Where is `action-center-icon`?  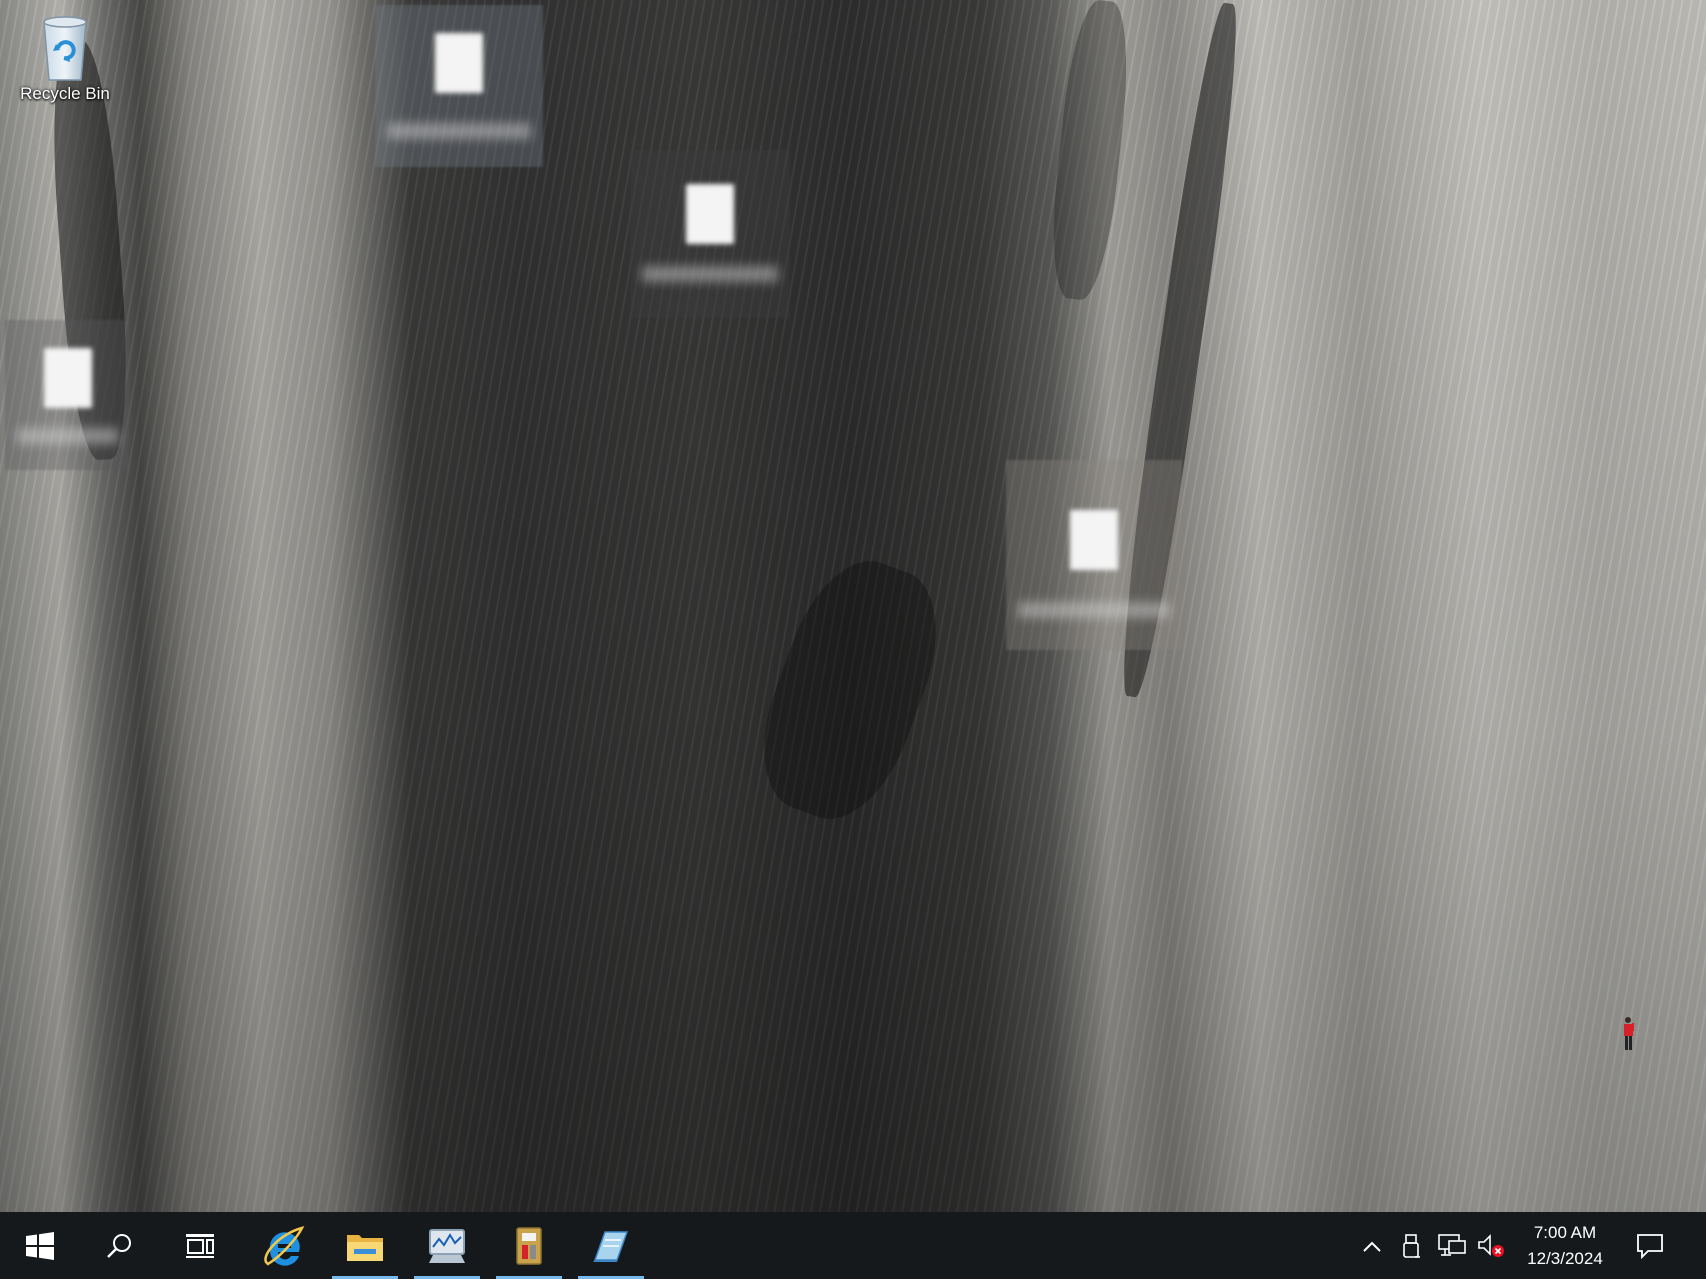 action-center-icon is located at coordinates (1650, 1246).